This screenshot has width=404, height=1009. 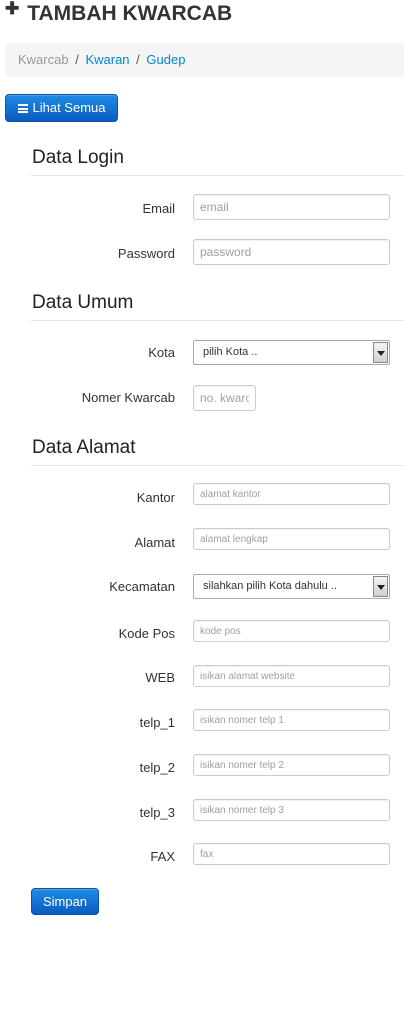 What do you see at coordinates (155, 497) in the screenshot?
I see `kantor-label: Kantor` at bounding box center [155, 497].